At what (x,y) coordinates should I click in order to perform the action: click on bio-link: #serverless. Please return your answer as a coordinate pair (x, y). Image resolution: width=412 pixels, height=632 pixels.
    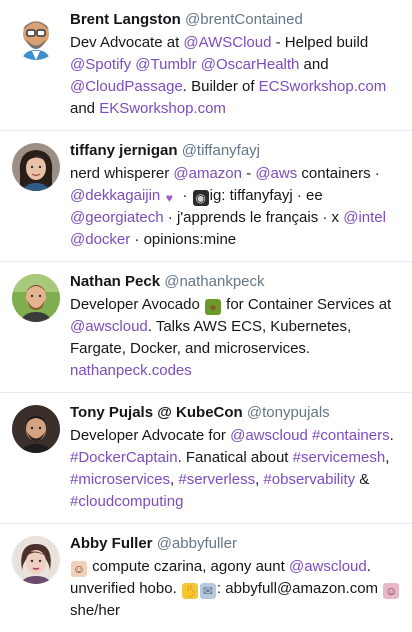
    Looking at the image, I should click on (216, 479).